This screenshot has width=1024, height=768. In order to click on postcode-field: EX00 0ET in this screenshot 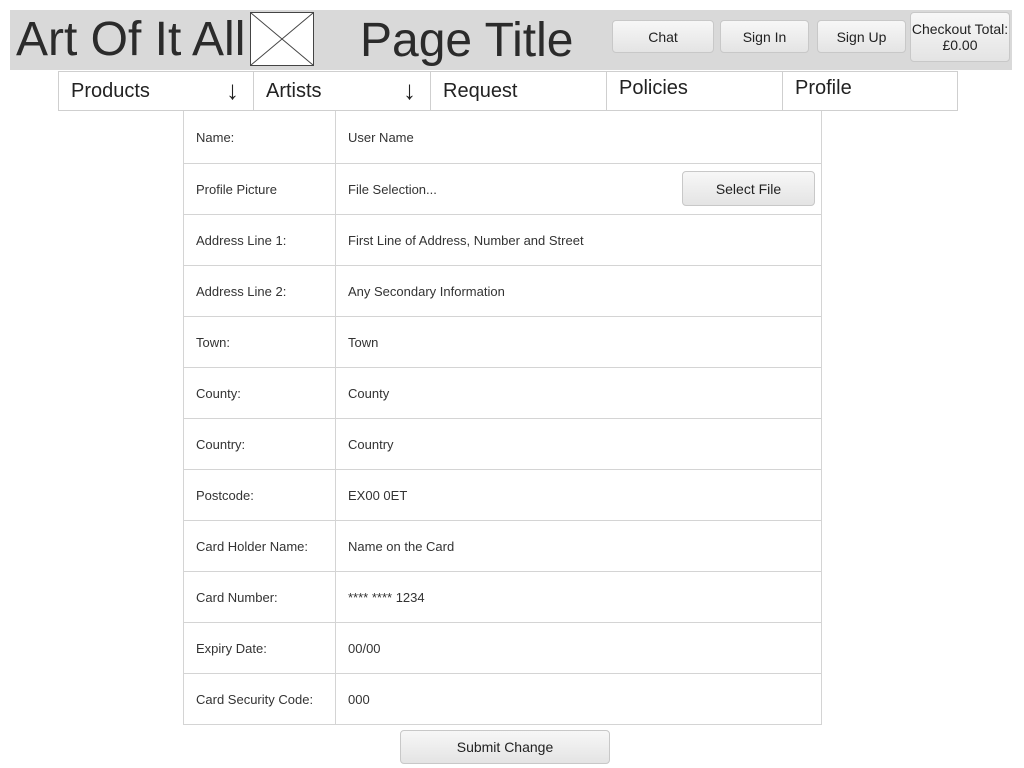, I will do `click(578, 495)`.